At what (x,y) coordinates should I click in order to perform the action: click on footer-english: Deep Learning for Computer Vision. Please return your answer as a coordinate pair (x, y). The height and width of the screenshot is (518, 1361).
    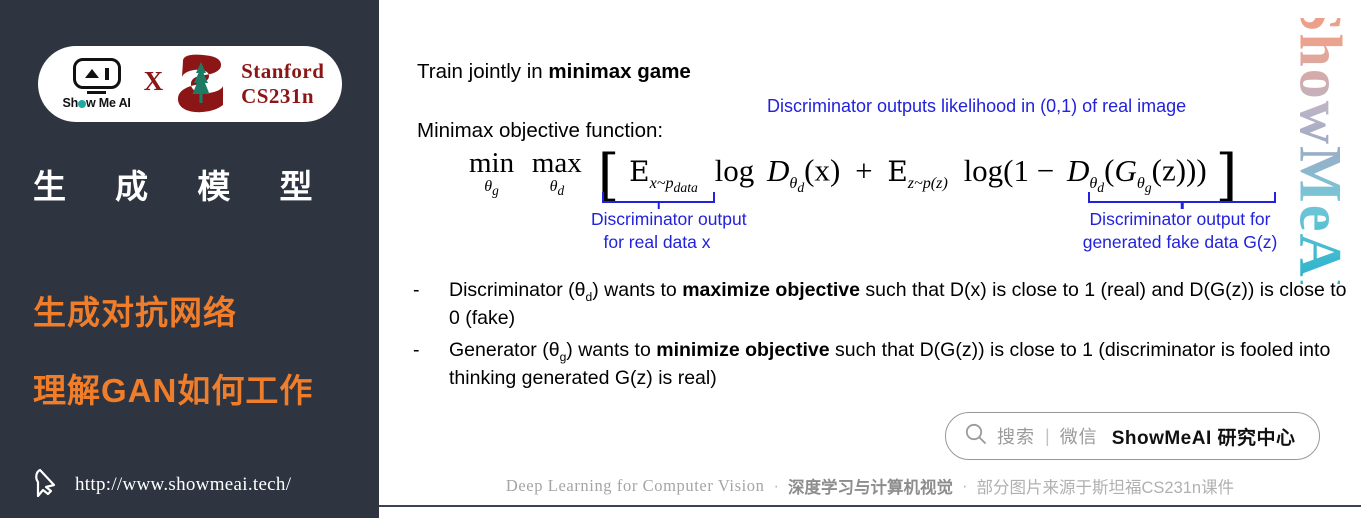
    Looking at the image, I should click on (635, 485).